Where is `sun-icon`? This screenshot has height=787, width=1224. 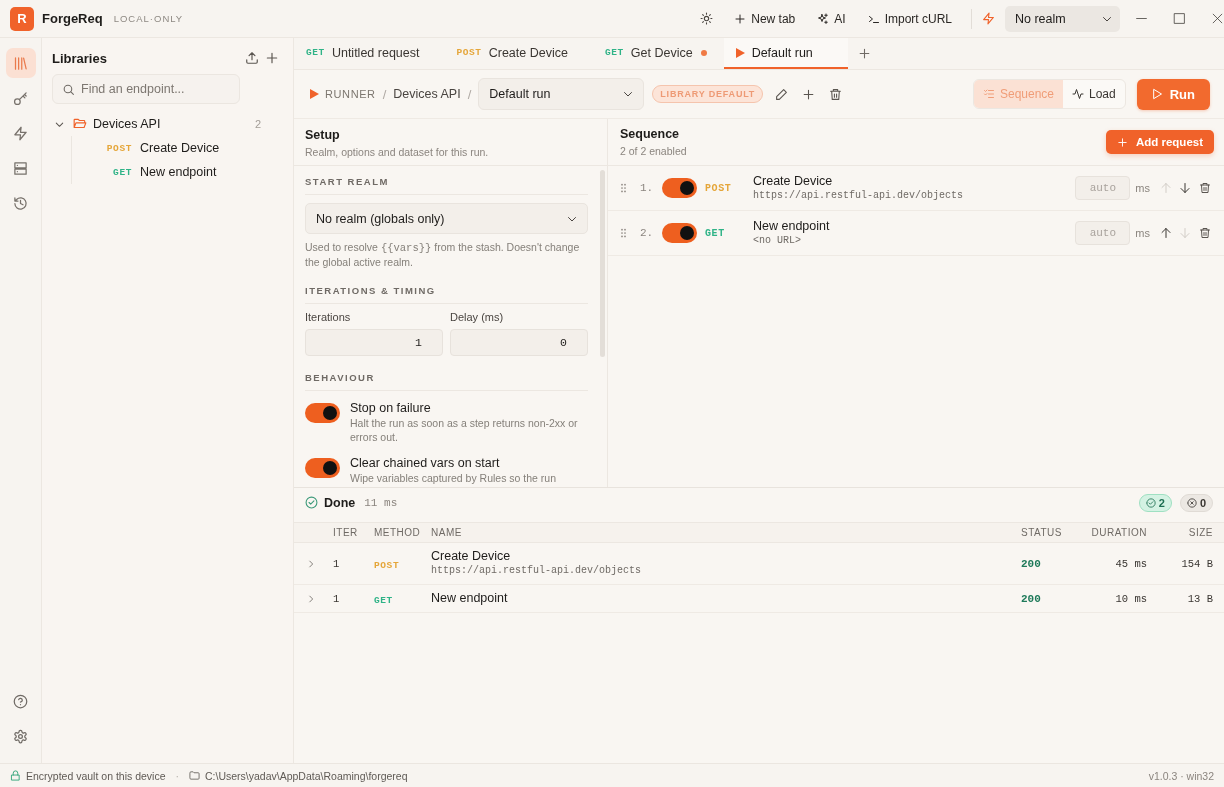 sun-icon is located at coordinates (707, 18).